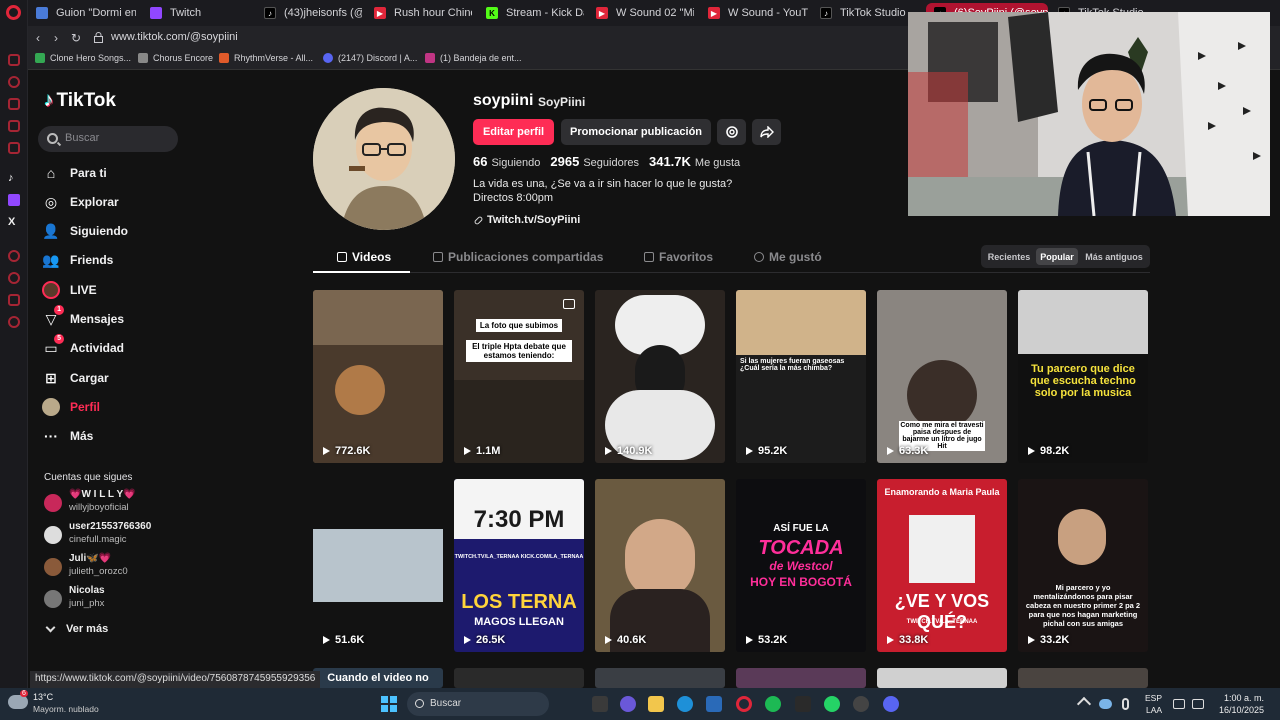 The image size is (1280, 720). Describe the element at coordinates (678, 257) in the screenshot. I see `tab-favorites: Favoritos` at that location.